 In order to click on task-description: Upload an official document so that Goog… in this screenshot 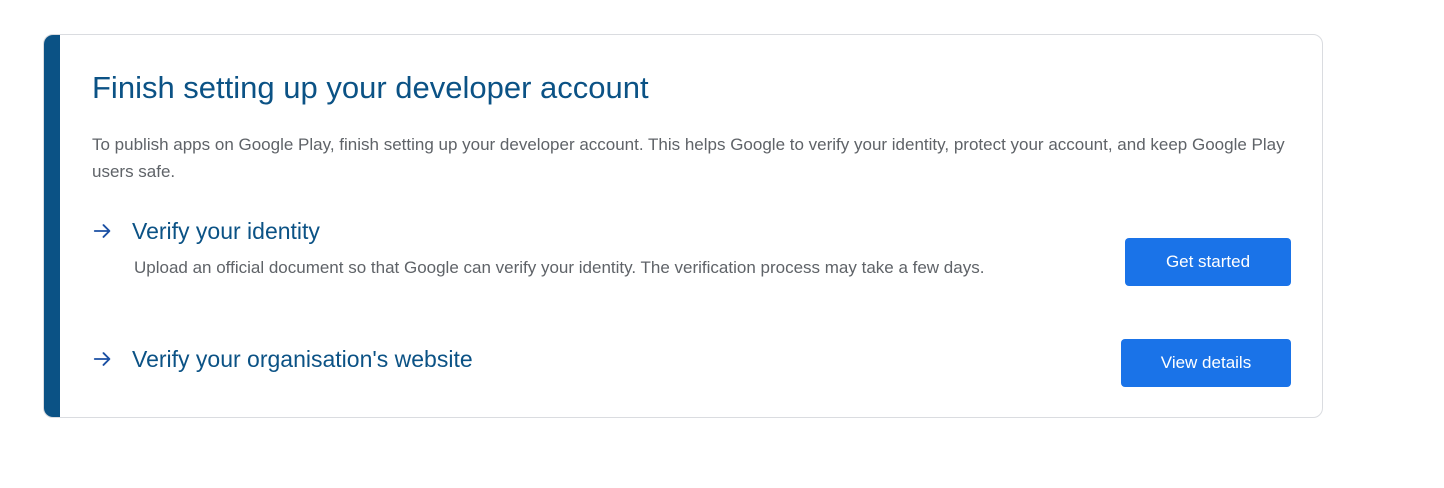, I will do `click(559, 267)`.